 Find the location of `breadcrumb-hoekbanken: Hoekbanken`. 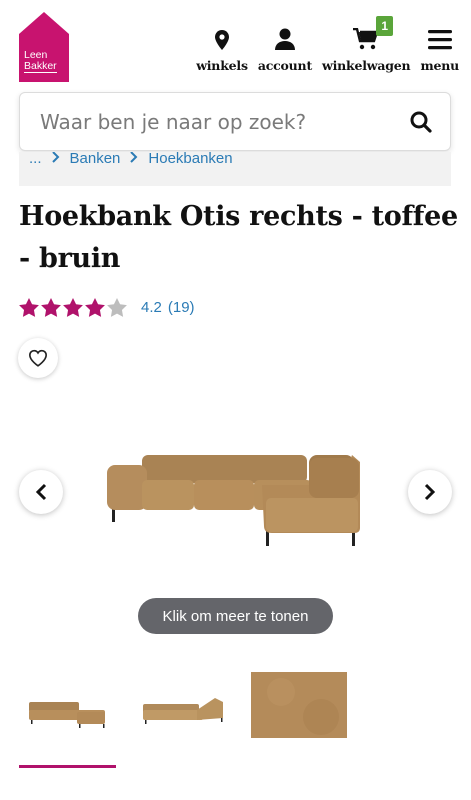

breadcrumb-hoekbanken: Hoekbanken is located at coordinates (190, 159).